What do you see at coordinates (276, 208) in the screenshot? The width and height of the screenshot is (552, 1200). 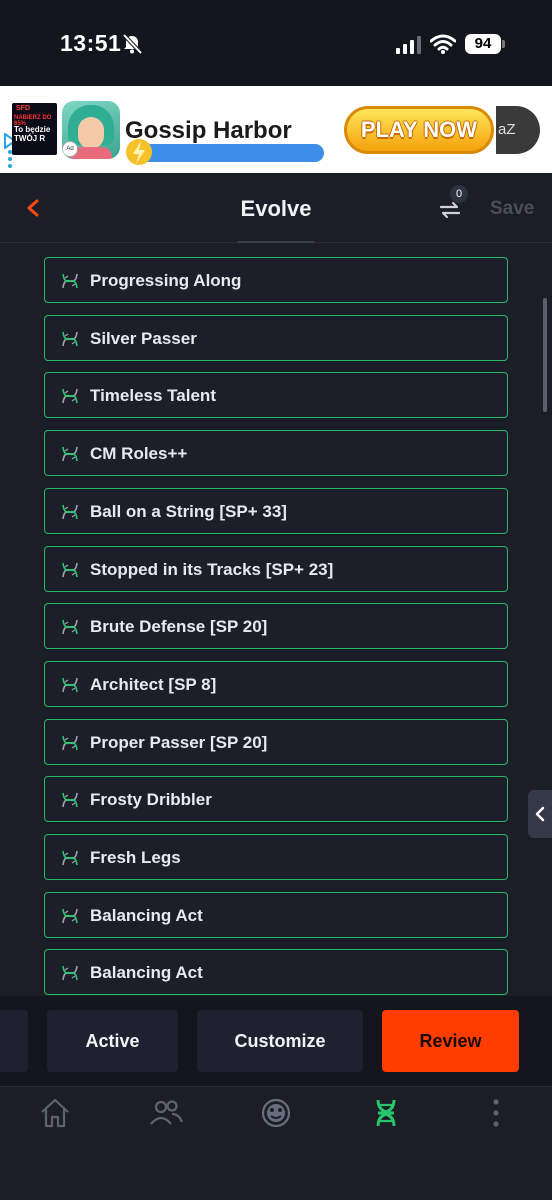 I see `page-title: Evolve` at bounding box center [276, 208].